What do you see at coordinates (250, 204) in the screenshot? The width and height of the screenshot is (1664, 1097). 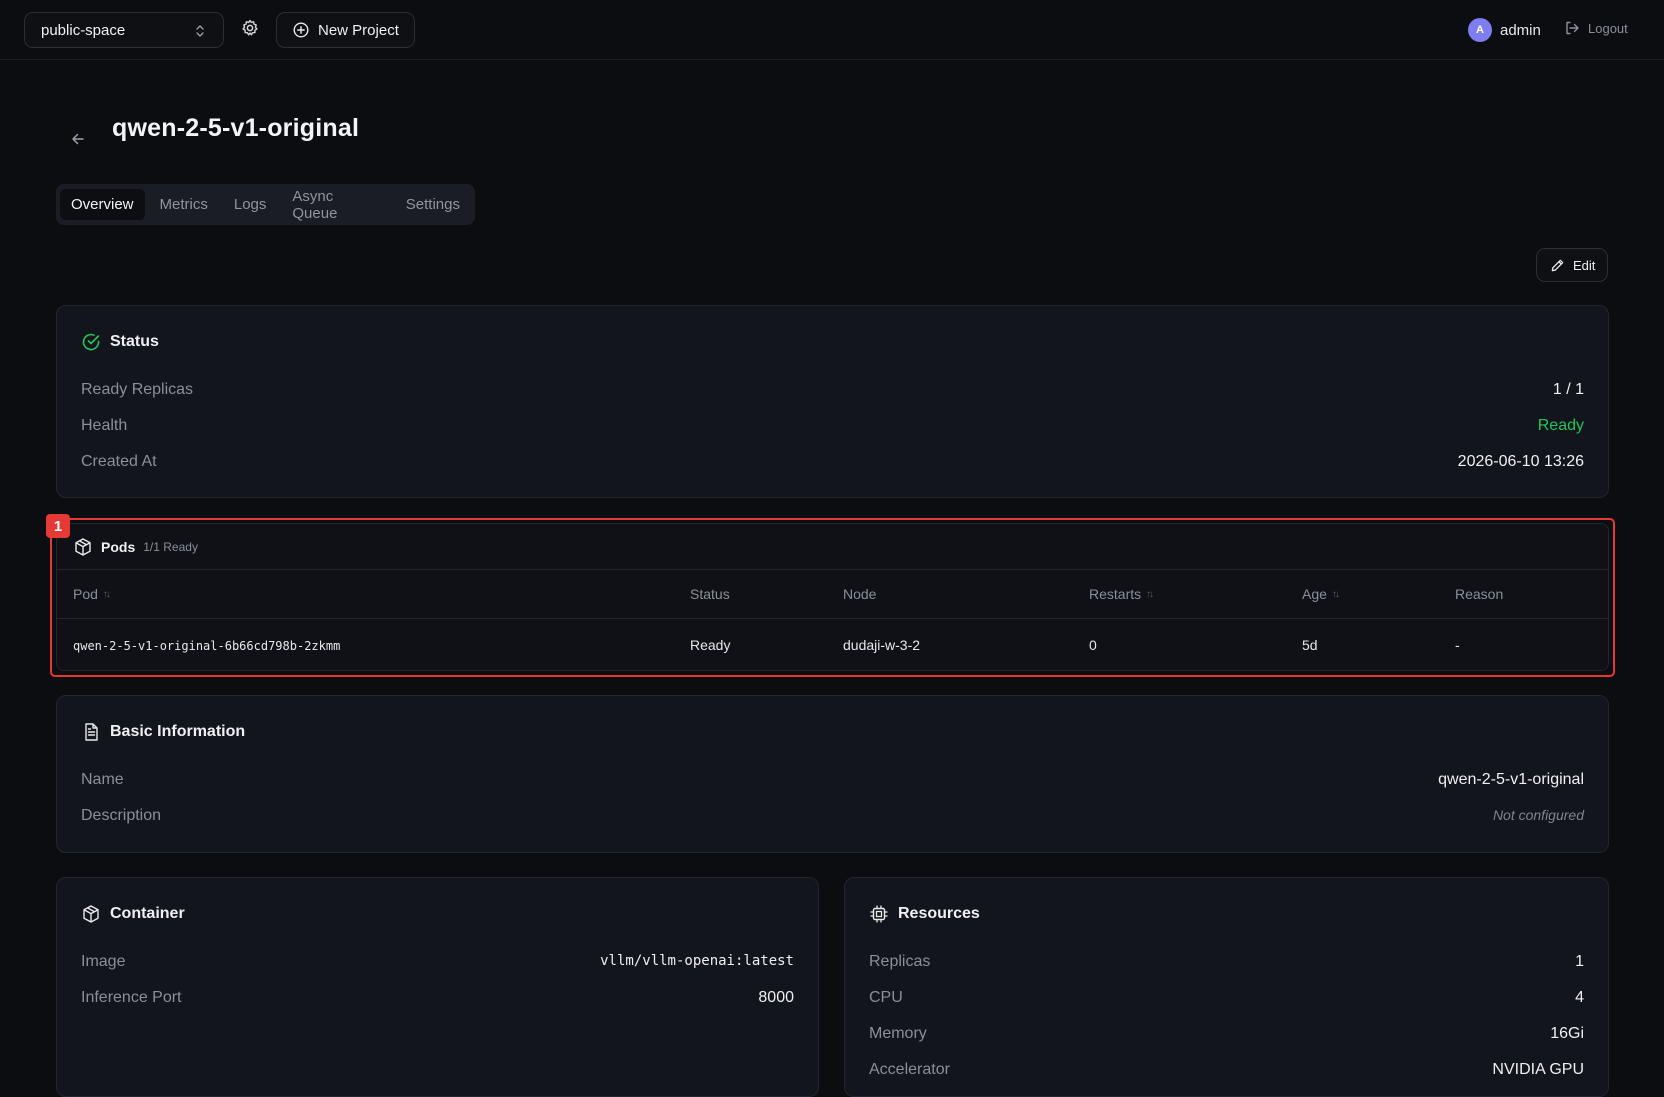 I see `tab-logs: Logs` at bounding box center [250, 204].